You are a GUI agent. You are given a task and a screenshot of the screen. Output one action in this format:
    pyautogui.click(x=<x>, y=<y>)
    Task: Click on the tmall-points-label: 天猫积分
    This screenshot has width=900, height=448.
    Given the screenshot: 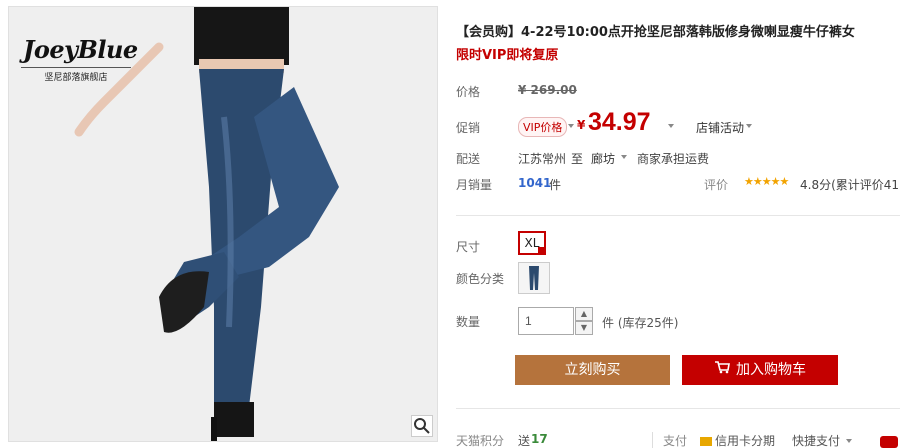 What is the action you would take?
    pyautogui.click(x=480, y=441)
    